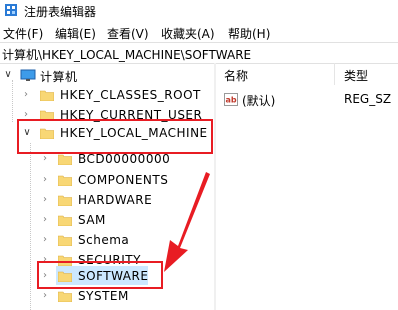 This screenshot has width=398, height=310. What do you see at coordinates (60, 12) in the screenshot?
I see `window-title: 注册表编辑器` at bounding box center [60, 12].